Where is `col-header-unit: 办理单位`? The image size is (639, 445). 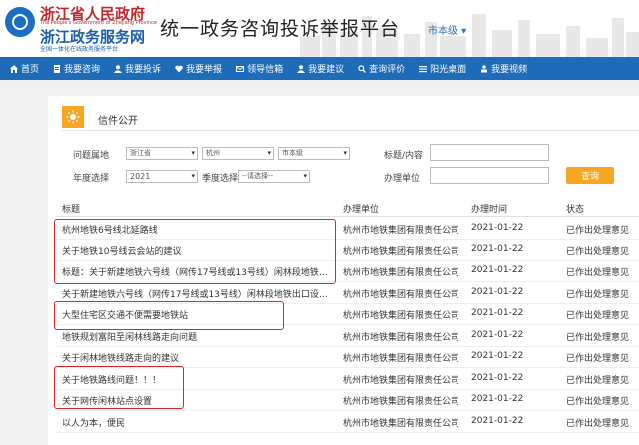
col-header-unit: 办理单位 is located at coordinates (361, 208).